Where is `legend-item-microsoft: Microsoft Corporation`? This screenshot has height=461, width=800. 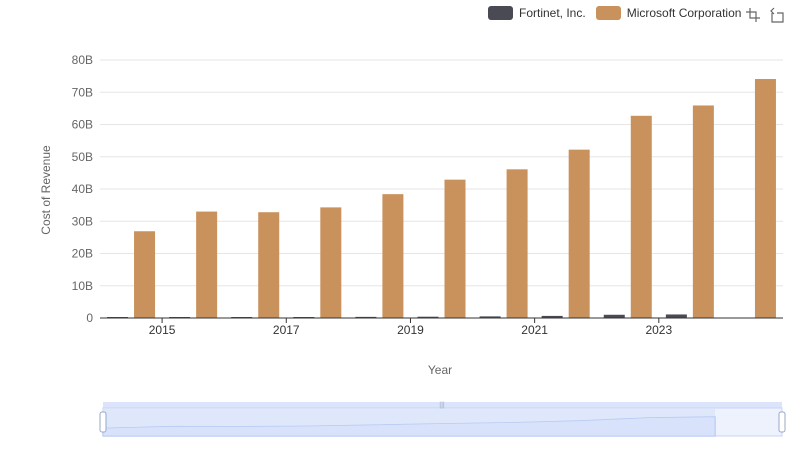
legend-item-microsoft: Microsoft Corporation is located at coordinates (668, 13).